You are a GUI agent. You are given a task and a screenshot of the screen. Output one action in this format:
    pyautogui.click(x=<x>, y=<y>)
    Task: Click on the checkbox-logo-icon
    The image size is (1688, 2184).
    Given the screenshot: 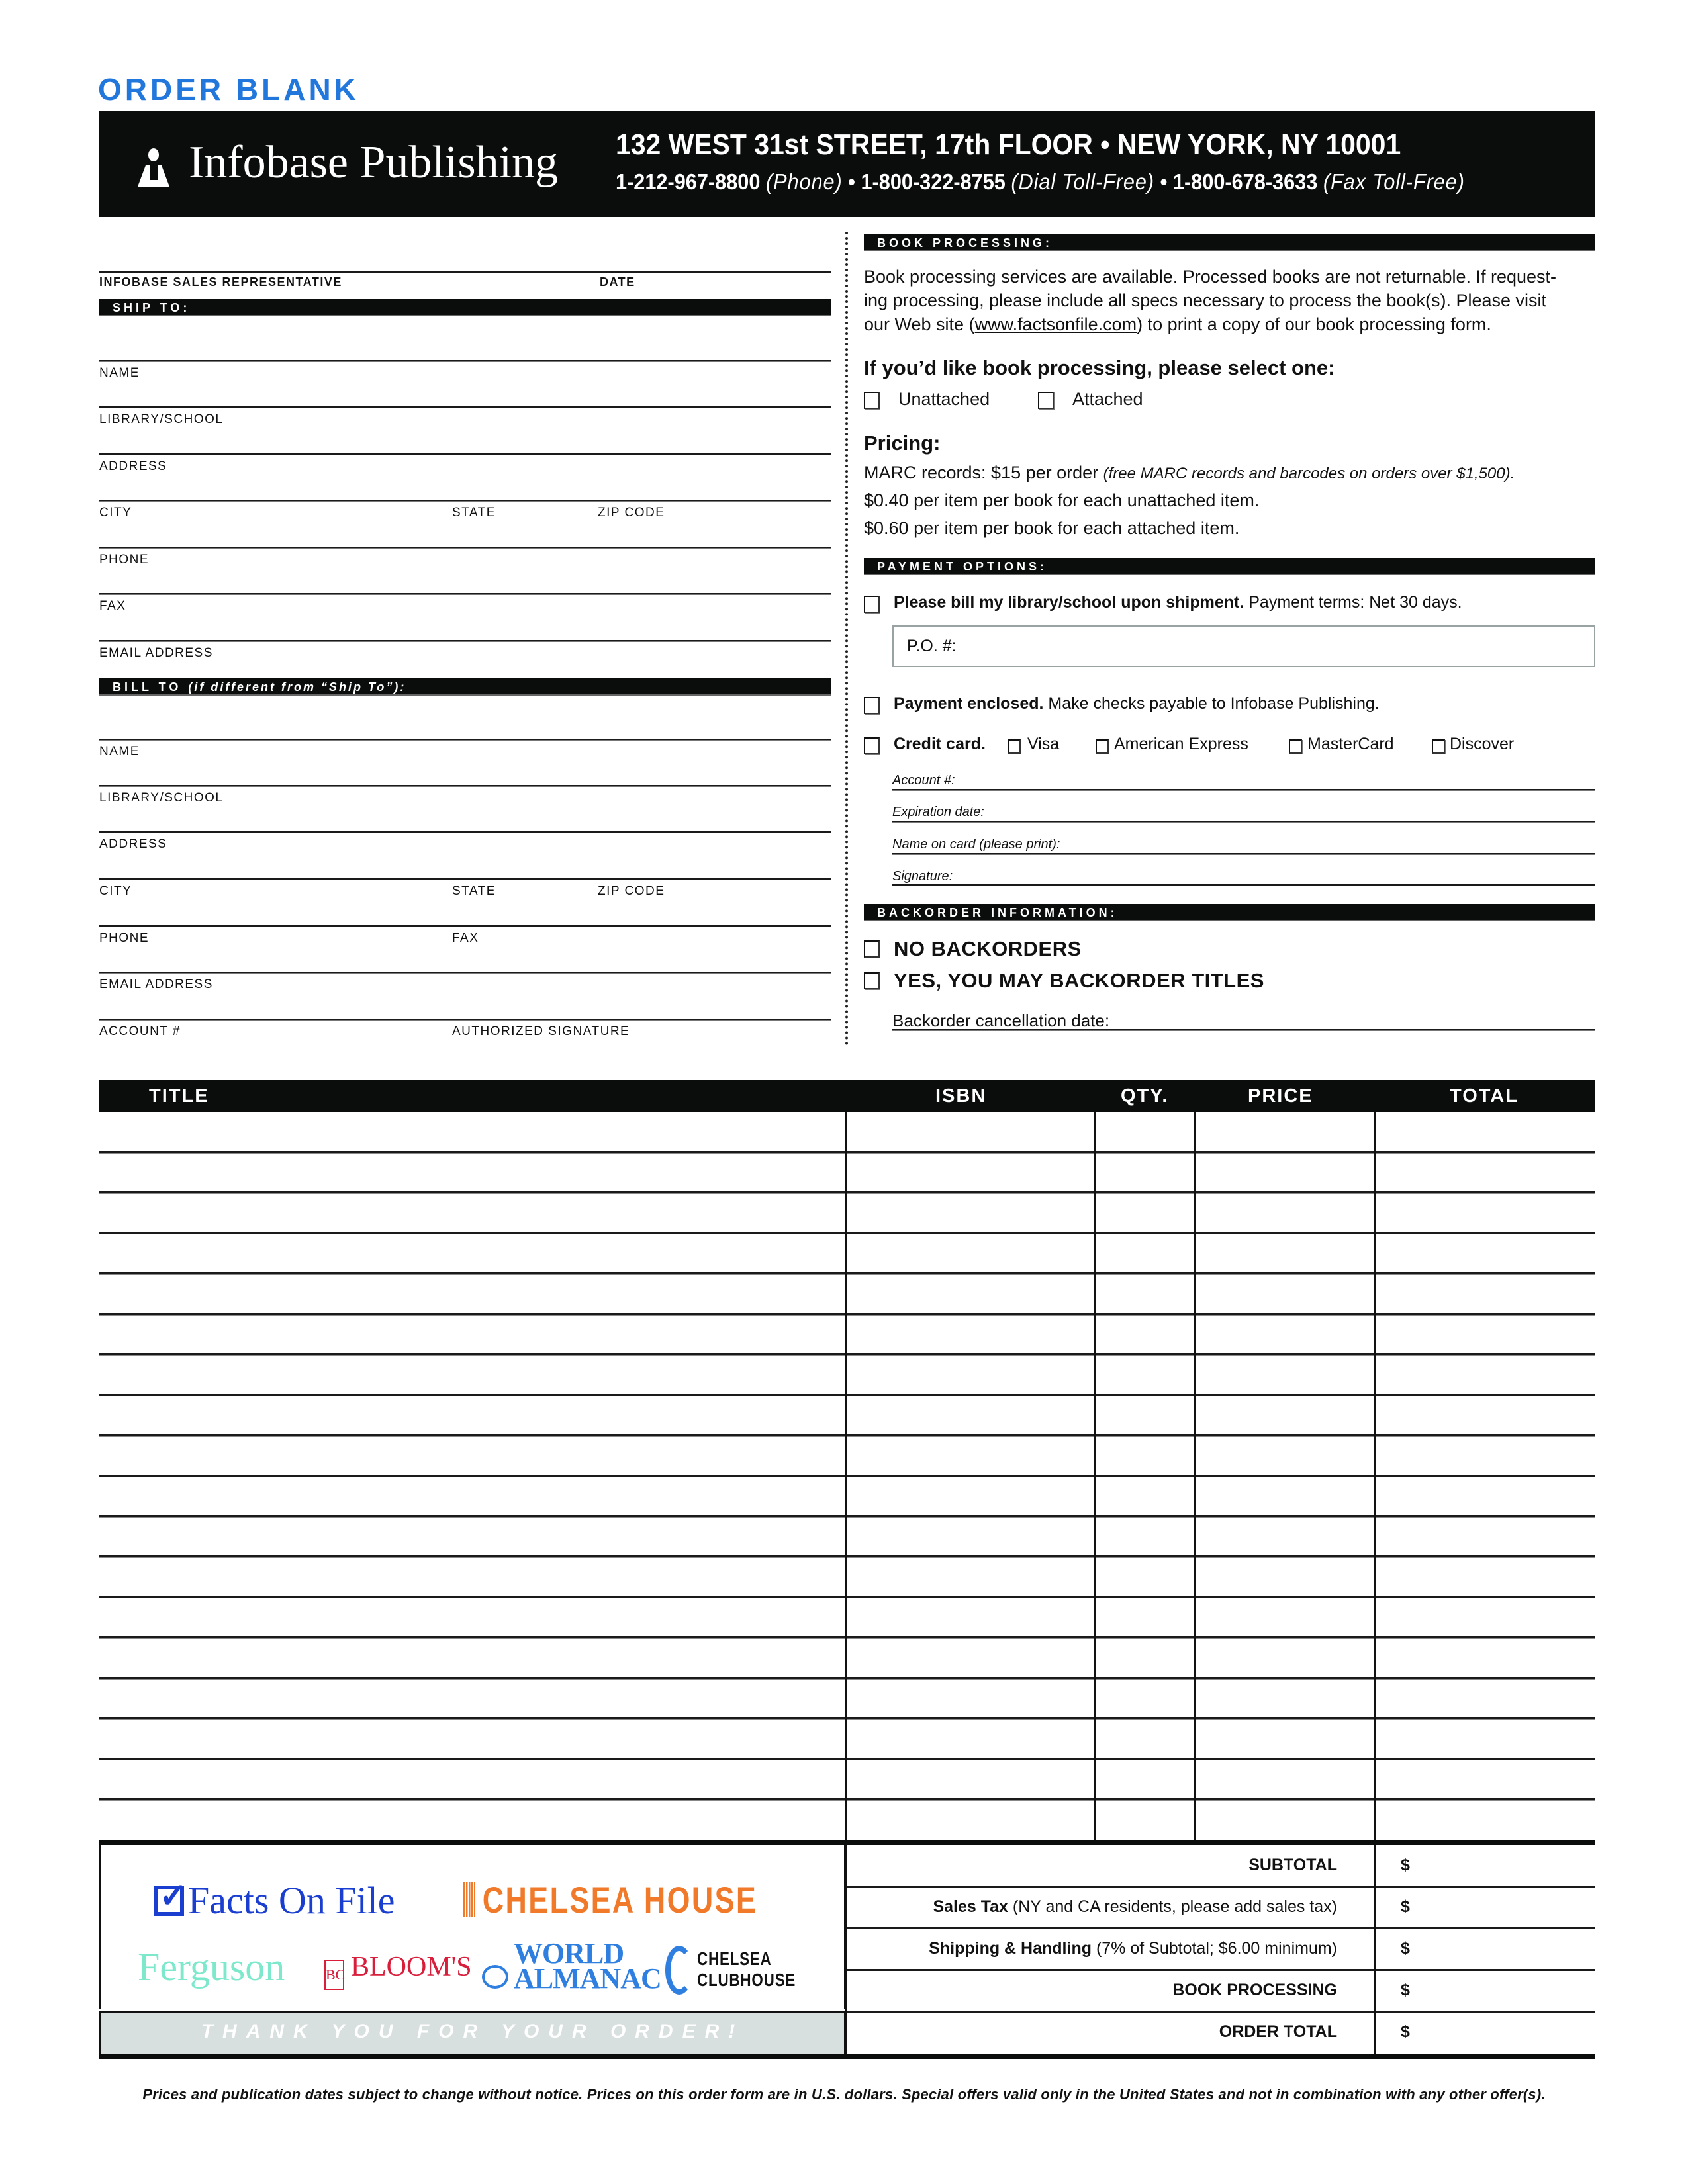 What is the action you would take?
    pyautogui.click(x=171, y=1896)
    